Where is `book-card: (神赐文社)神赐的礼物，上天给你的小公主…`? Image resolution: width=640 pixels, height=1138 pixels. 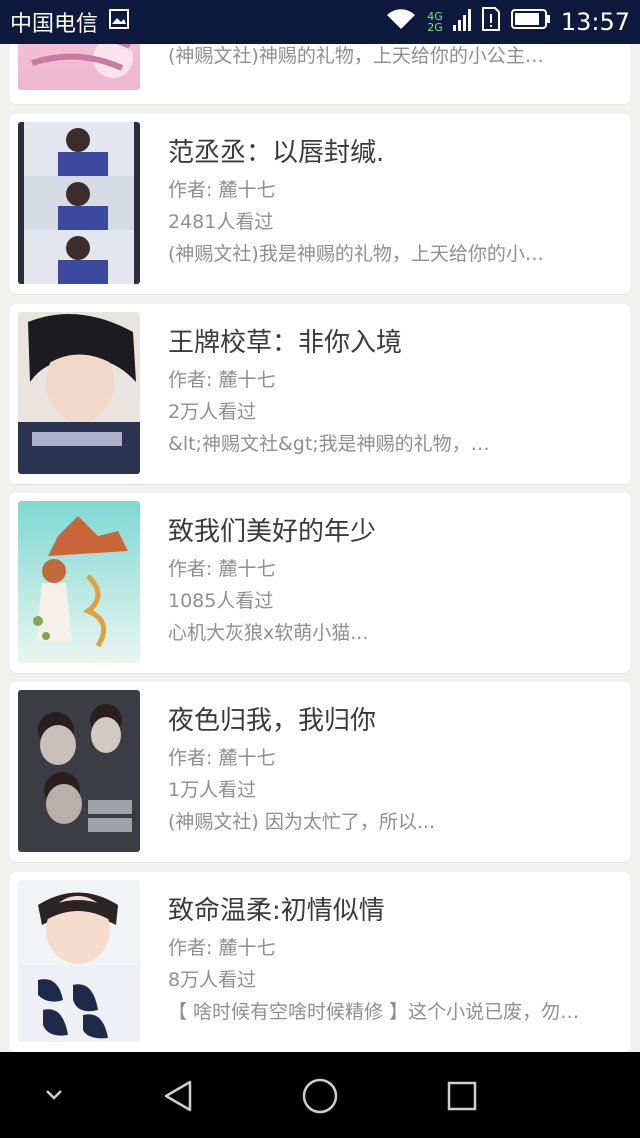
book-card: (神赐文社)神赐的礼物，上天给你的小公主… is located at coordinates (320, 74).